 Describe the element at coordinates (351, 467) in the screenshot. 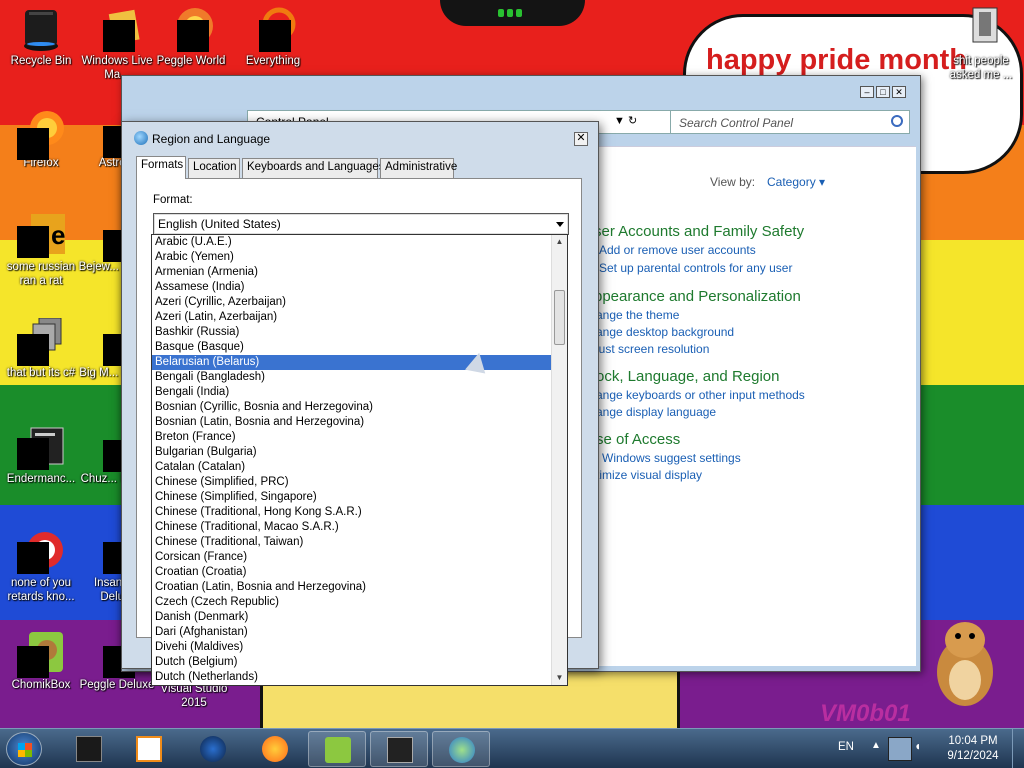

I see `format-option: Catalan (Catalan)` at that location.